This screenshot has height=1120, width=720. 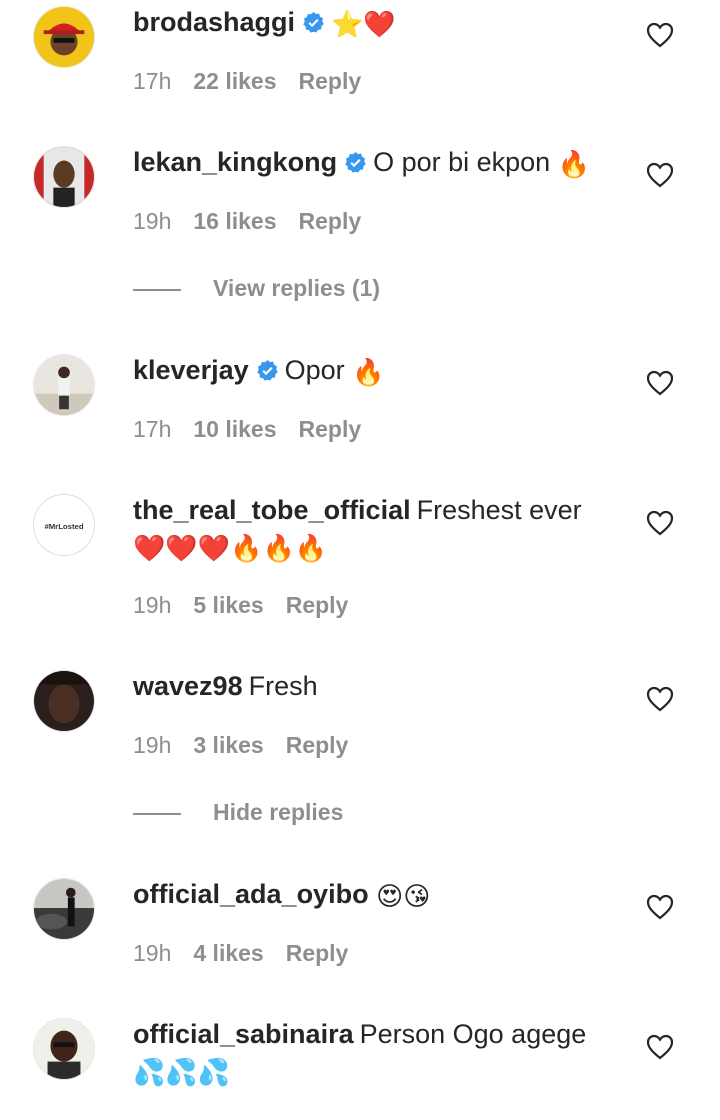 I want to click on avatar: #MrLosted, so click(x=64, y=525).